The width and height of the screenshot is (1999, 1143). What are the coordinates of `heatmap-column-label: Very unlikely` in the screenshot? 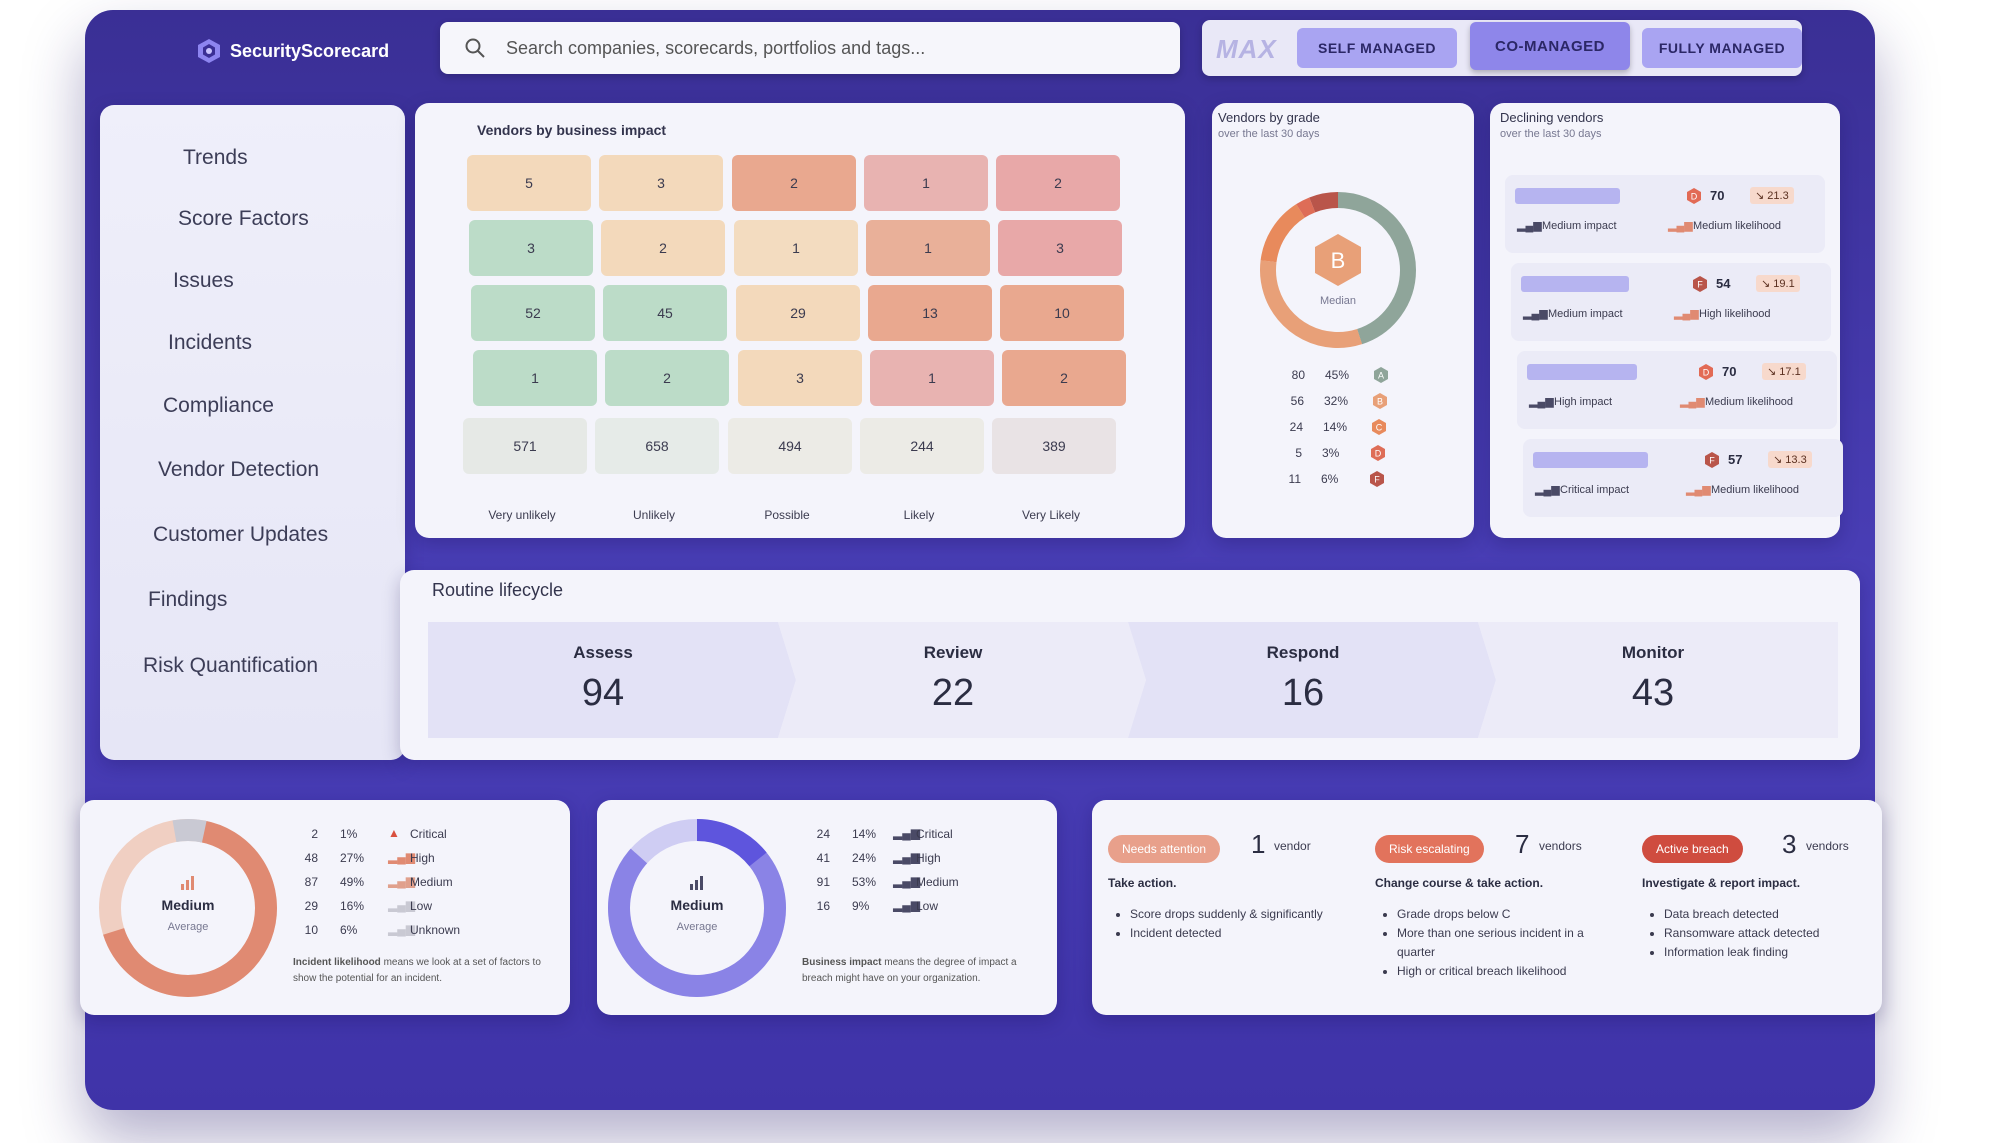 It's located at (522, 515).